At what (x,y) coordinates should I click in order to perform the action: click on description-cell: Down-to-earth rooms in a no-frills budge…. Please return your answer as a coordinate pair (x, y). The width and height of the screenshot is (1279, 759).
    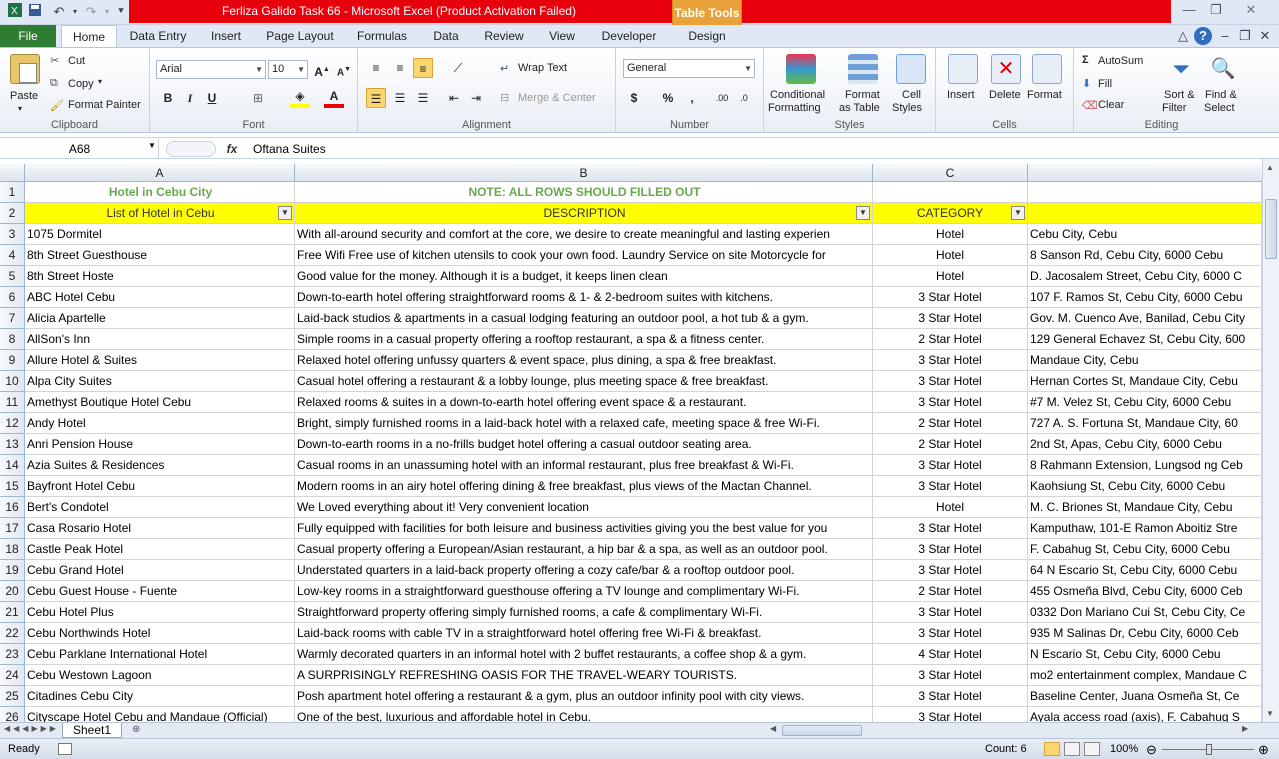
    Looking at the image, I should click on (584, 444).